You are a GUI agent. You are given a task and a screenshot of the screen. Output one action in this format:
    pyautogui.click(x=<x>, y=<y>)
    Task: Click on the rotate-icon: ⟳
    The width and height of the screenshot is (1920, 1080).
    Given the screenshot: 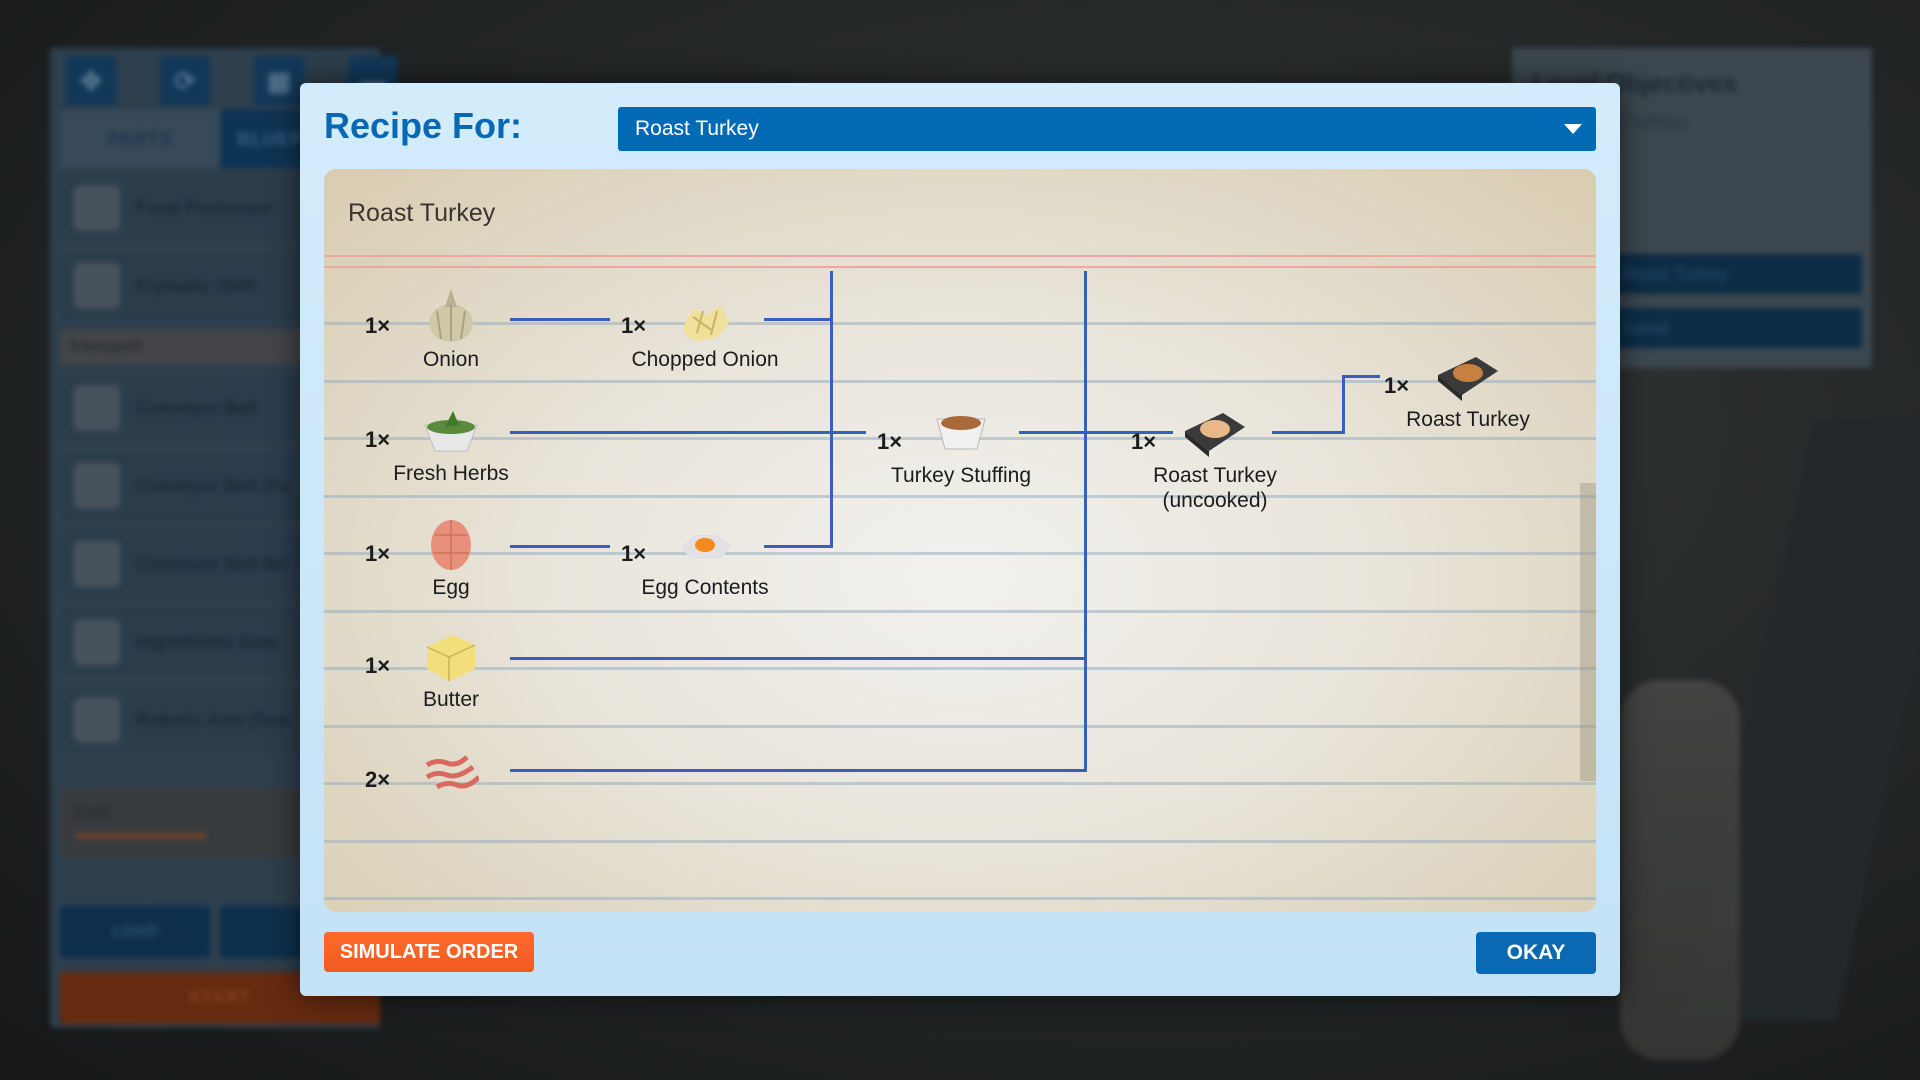 What is the action you would take?
    pyautogui.click(x=185, y=81)
    